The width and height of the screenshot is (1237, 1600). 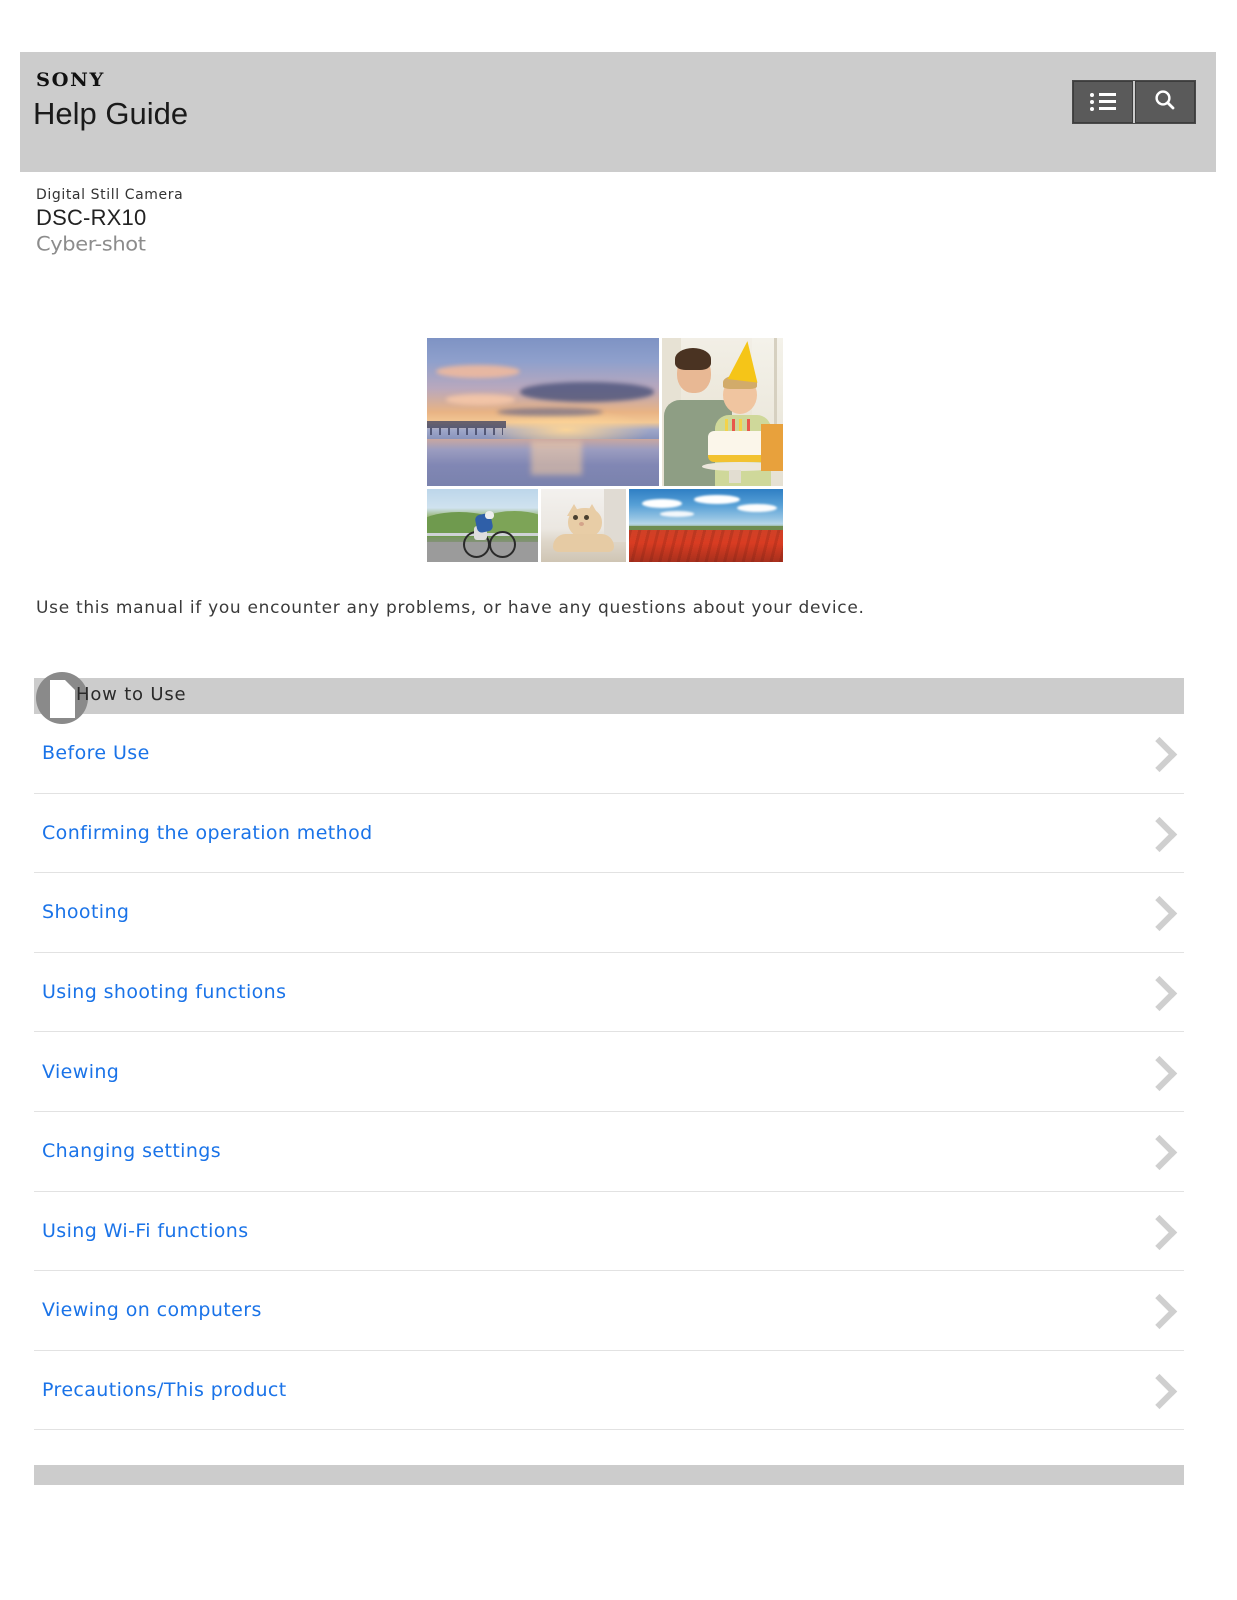 What do you see at coordinates (609, 913) in the screenshot?
I see `list-item: Shooting` at bounding box center [609, 913].